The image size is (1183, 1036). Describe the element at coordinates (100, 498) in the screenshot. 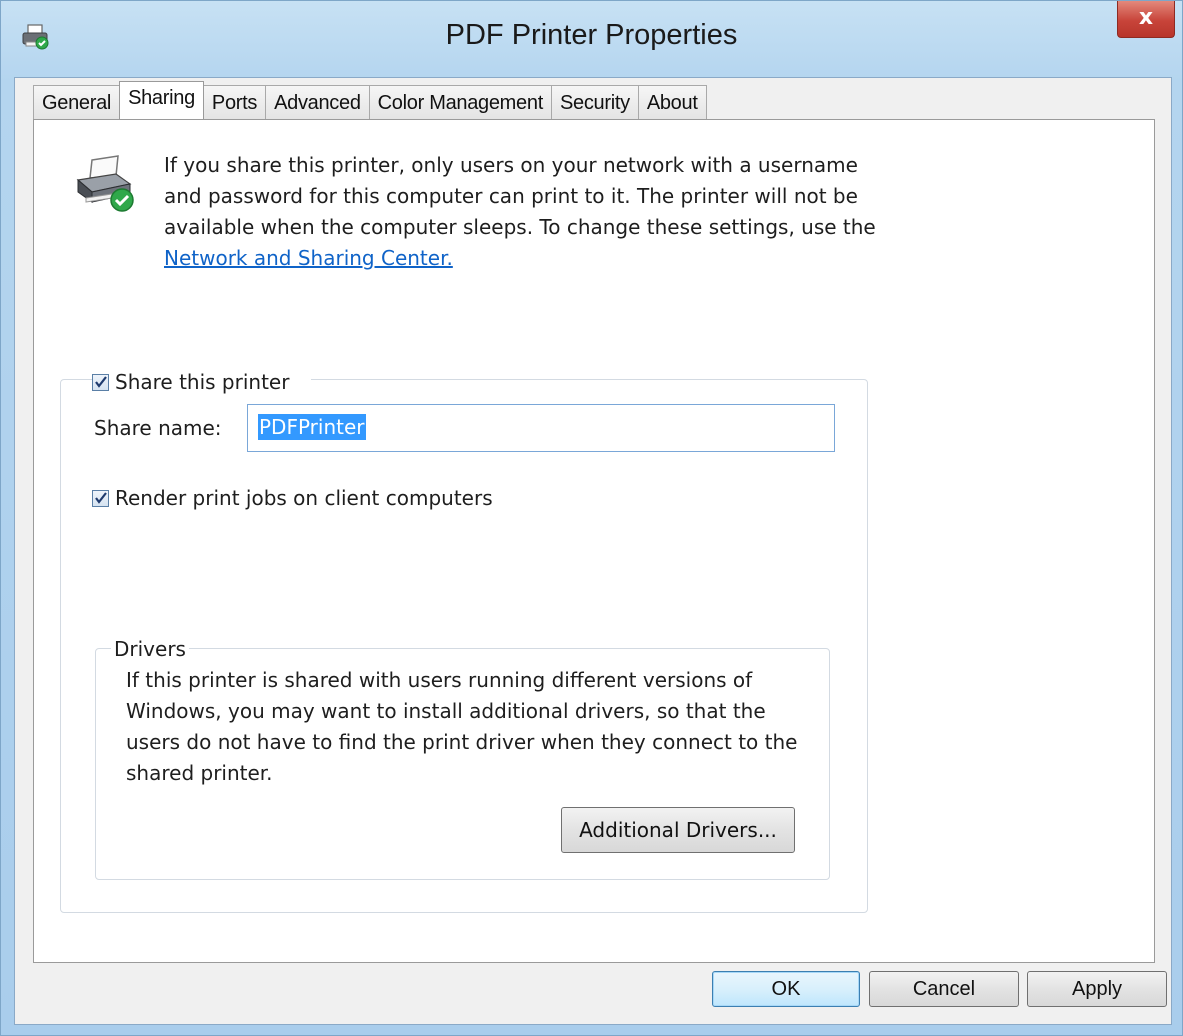

I see `render-jobs-checkbox` at that location.